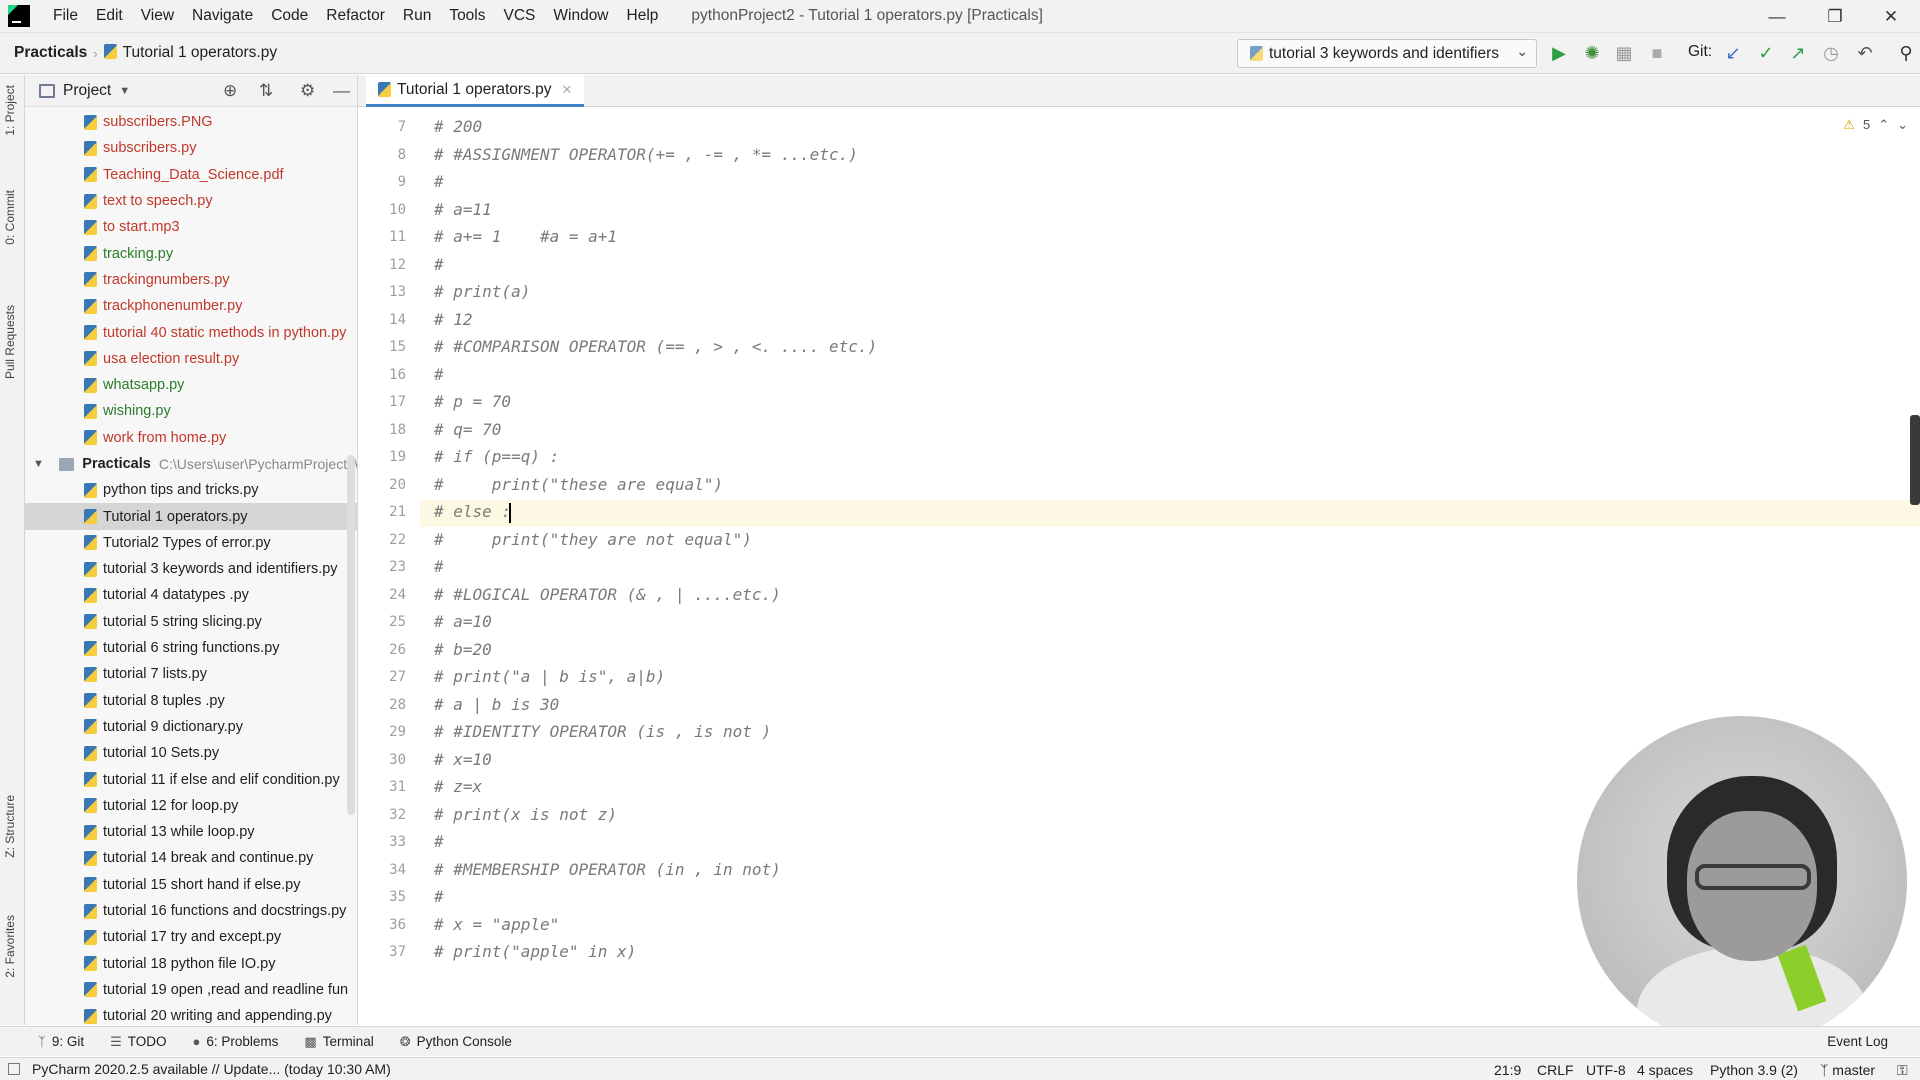 The height and width of the screenshot is (1080, 1920). What do you see at coordinates (191, 253) in the screenshot?
I see `tree-file-item: tracking.py` at bounding box center [191, 253].